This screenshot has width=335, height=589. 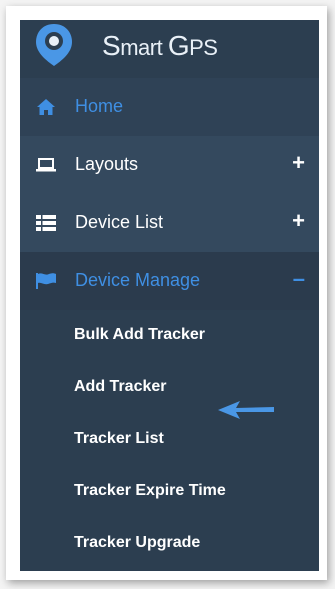 What do you see at coordinates (111, 45) in the screenshot?
I see `logo-text-s: S` at bounding box center [111, 45].